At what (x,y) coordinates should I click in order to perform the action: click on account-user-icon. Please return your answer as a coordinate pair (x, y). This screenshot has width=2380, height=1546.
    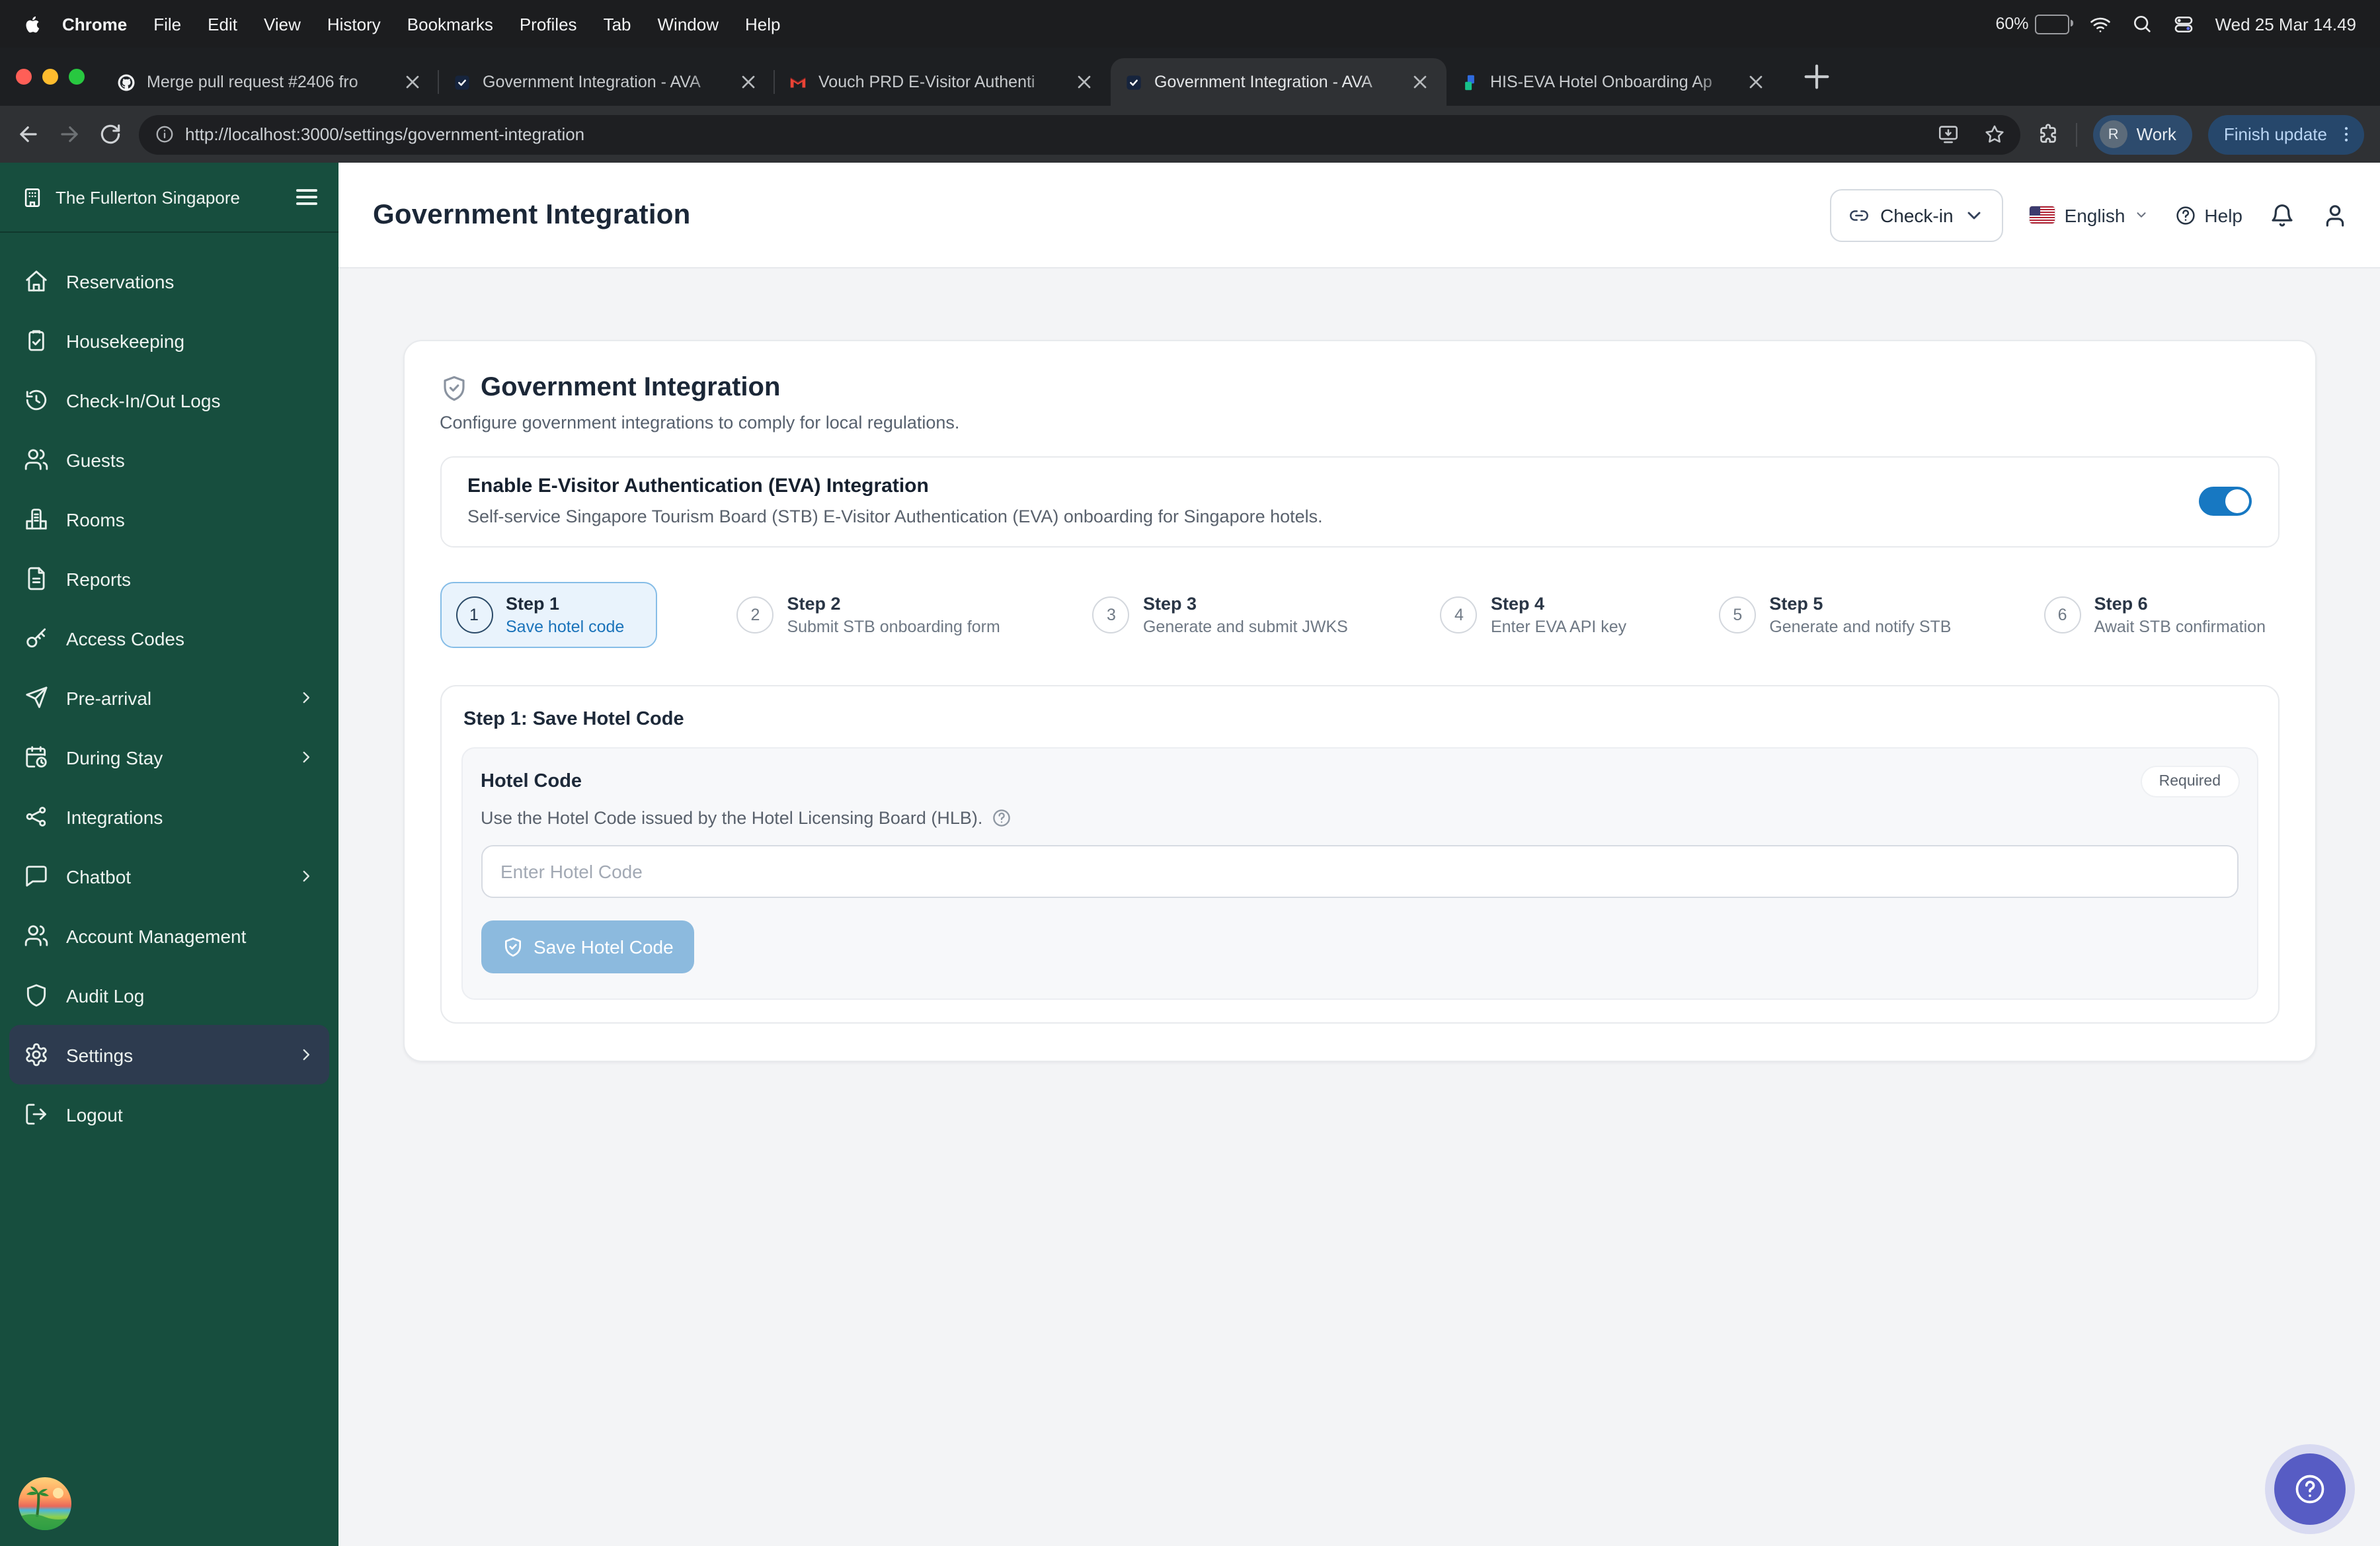
    Looking at the image, I should click on (2335, 215).